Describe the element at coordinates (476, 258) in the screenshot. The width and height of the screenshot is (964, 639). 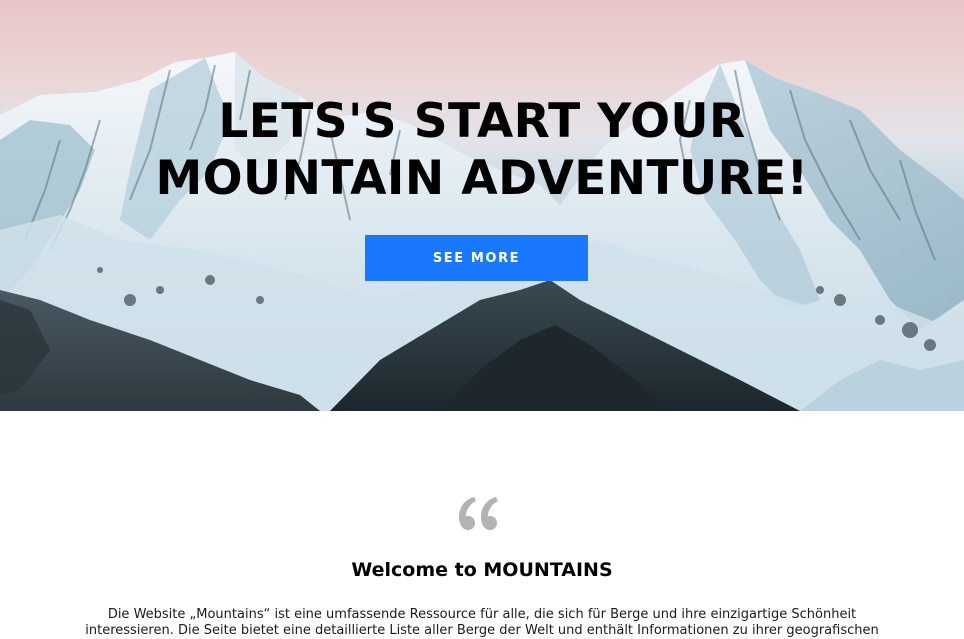
I see `see-more-button: SEE MORE` at that location.